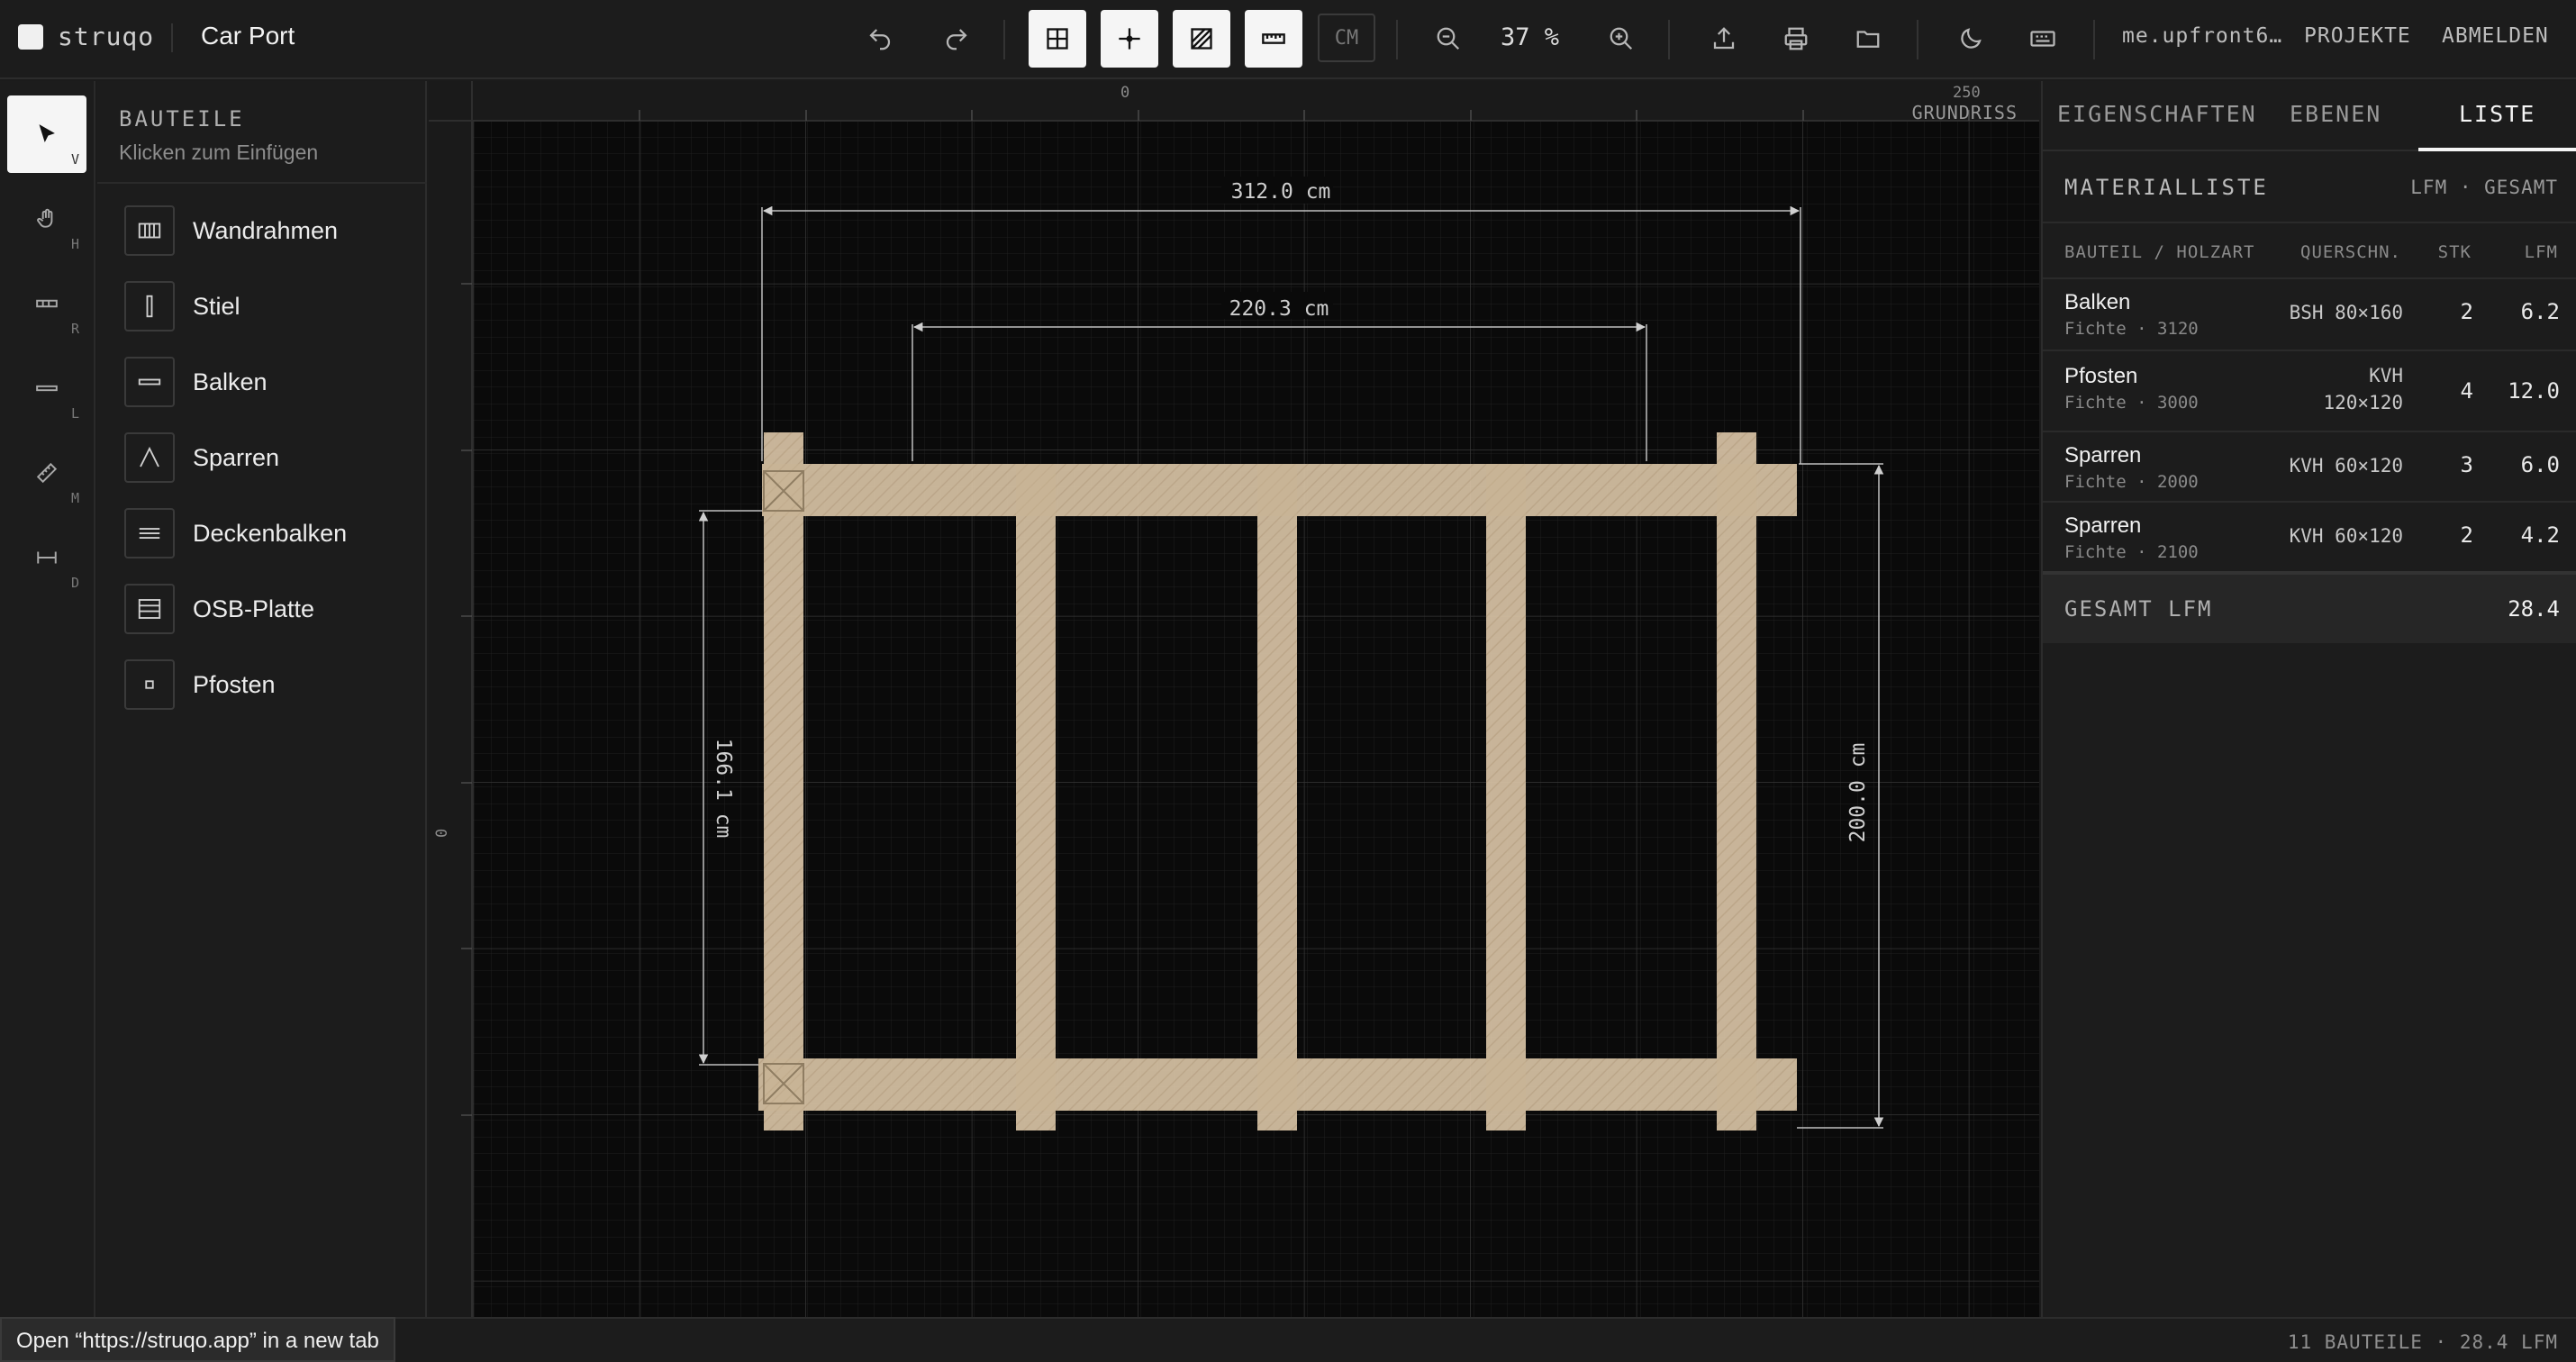  Describe the element at coordinates (268, 533) in the screenshot. I see `part-deckenbalken: Deckenbalken` at that location.